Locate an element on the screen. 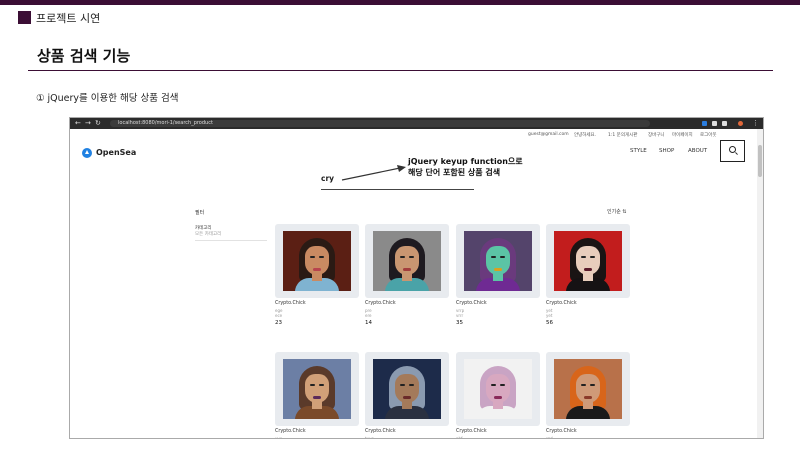 The image size is (800, 450). util-greeting: 안녕하세요. is located at coordinates (585, 135).